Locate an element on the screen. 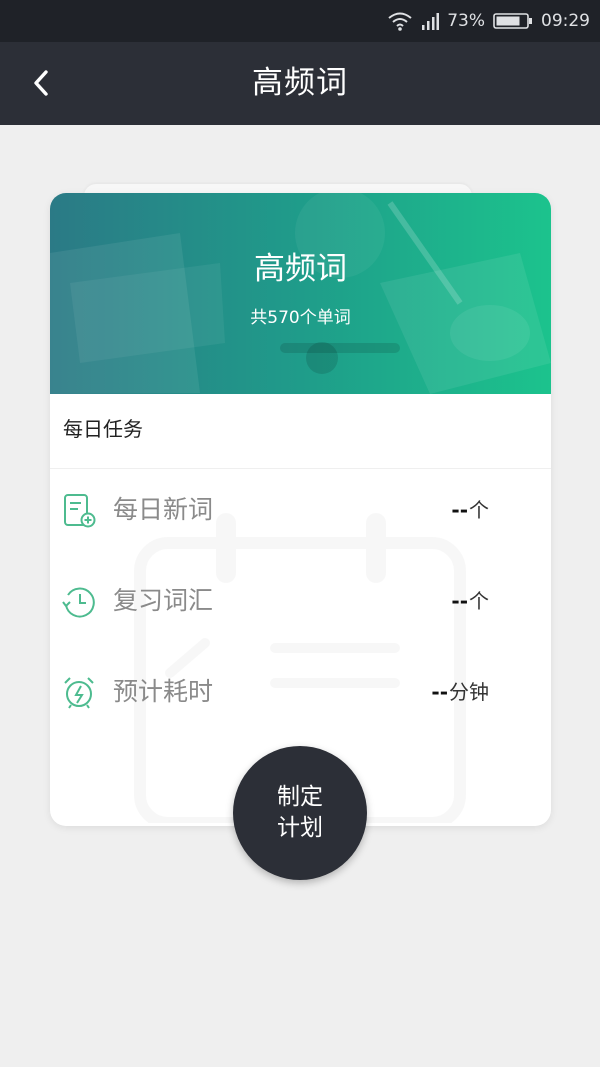 The width and height of the screenshot is (600, 1067). alarm-clock-icon is located at coordinates (79, 693).